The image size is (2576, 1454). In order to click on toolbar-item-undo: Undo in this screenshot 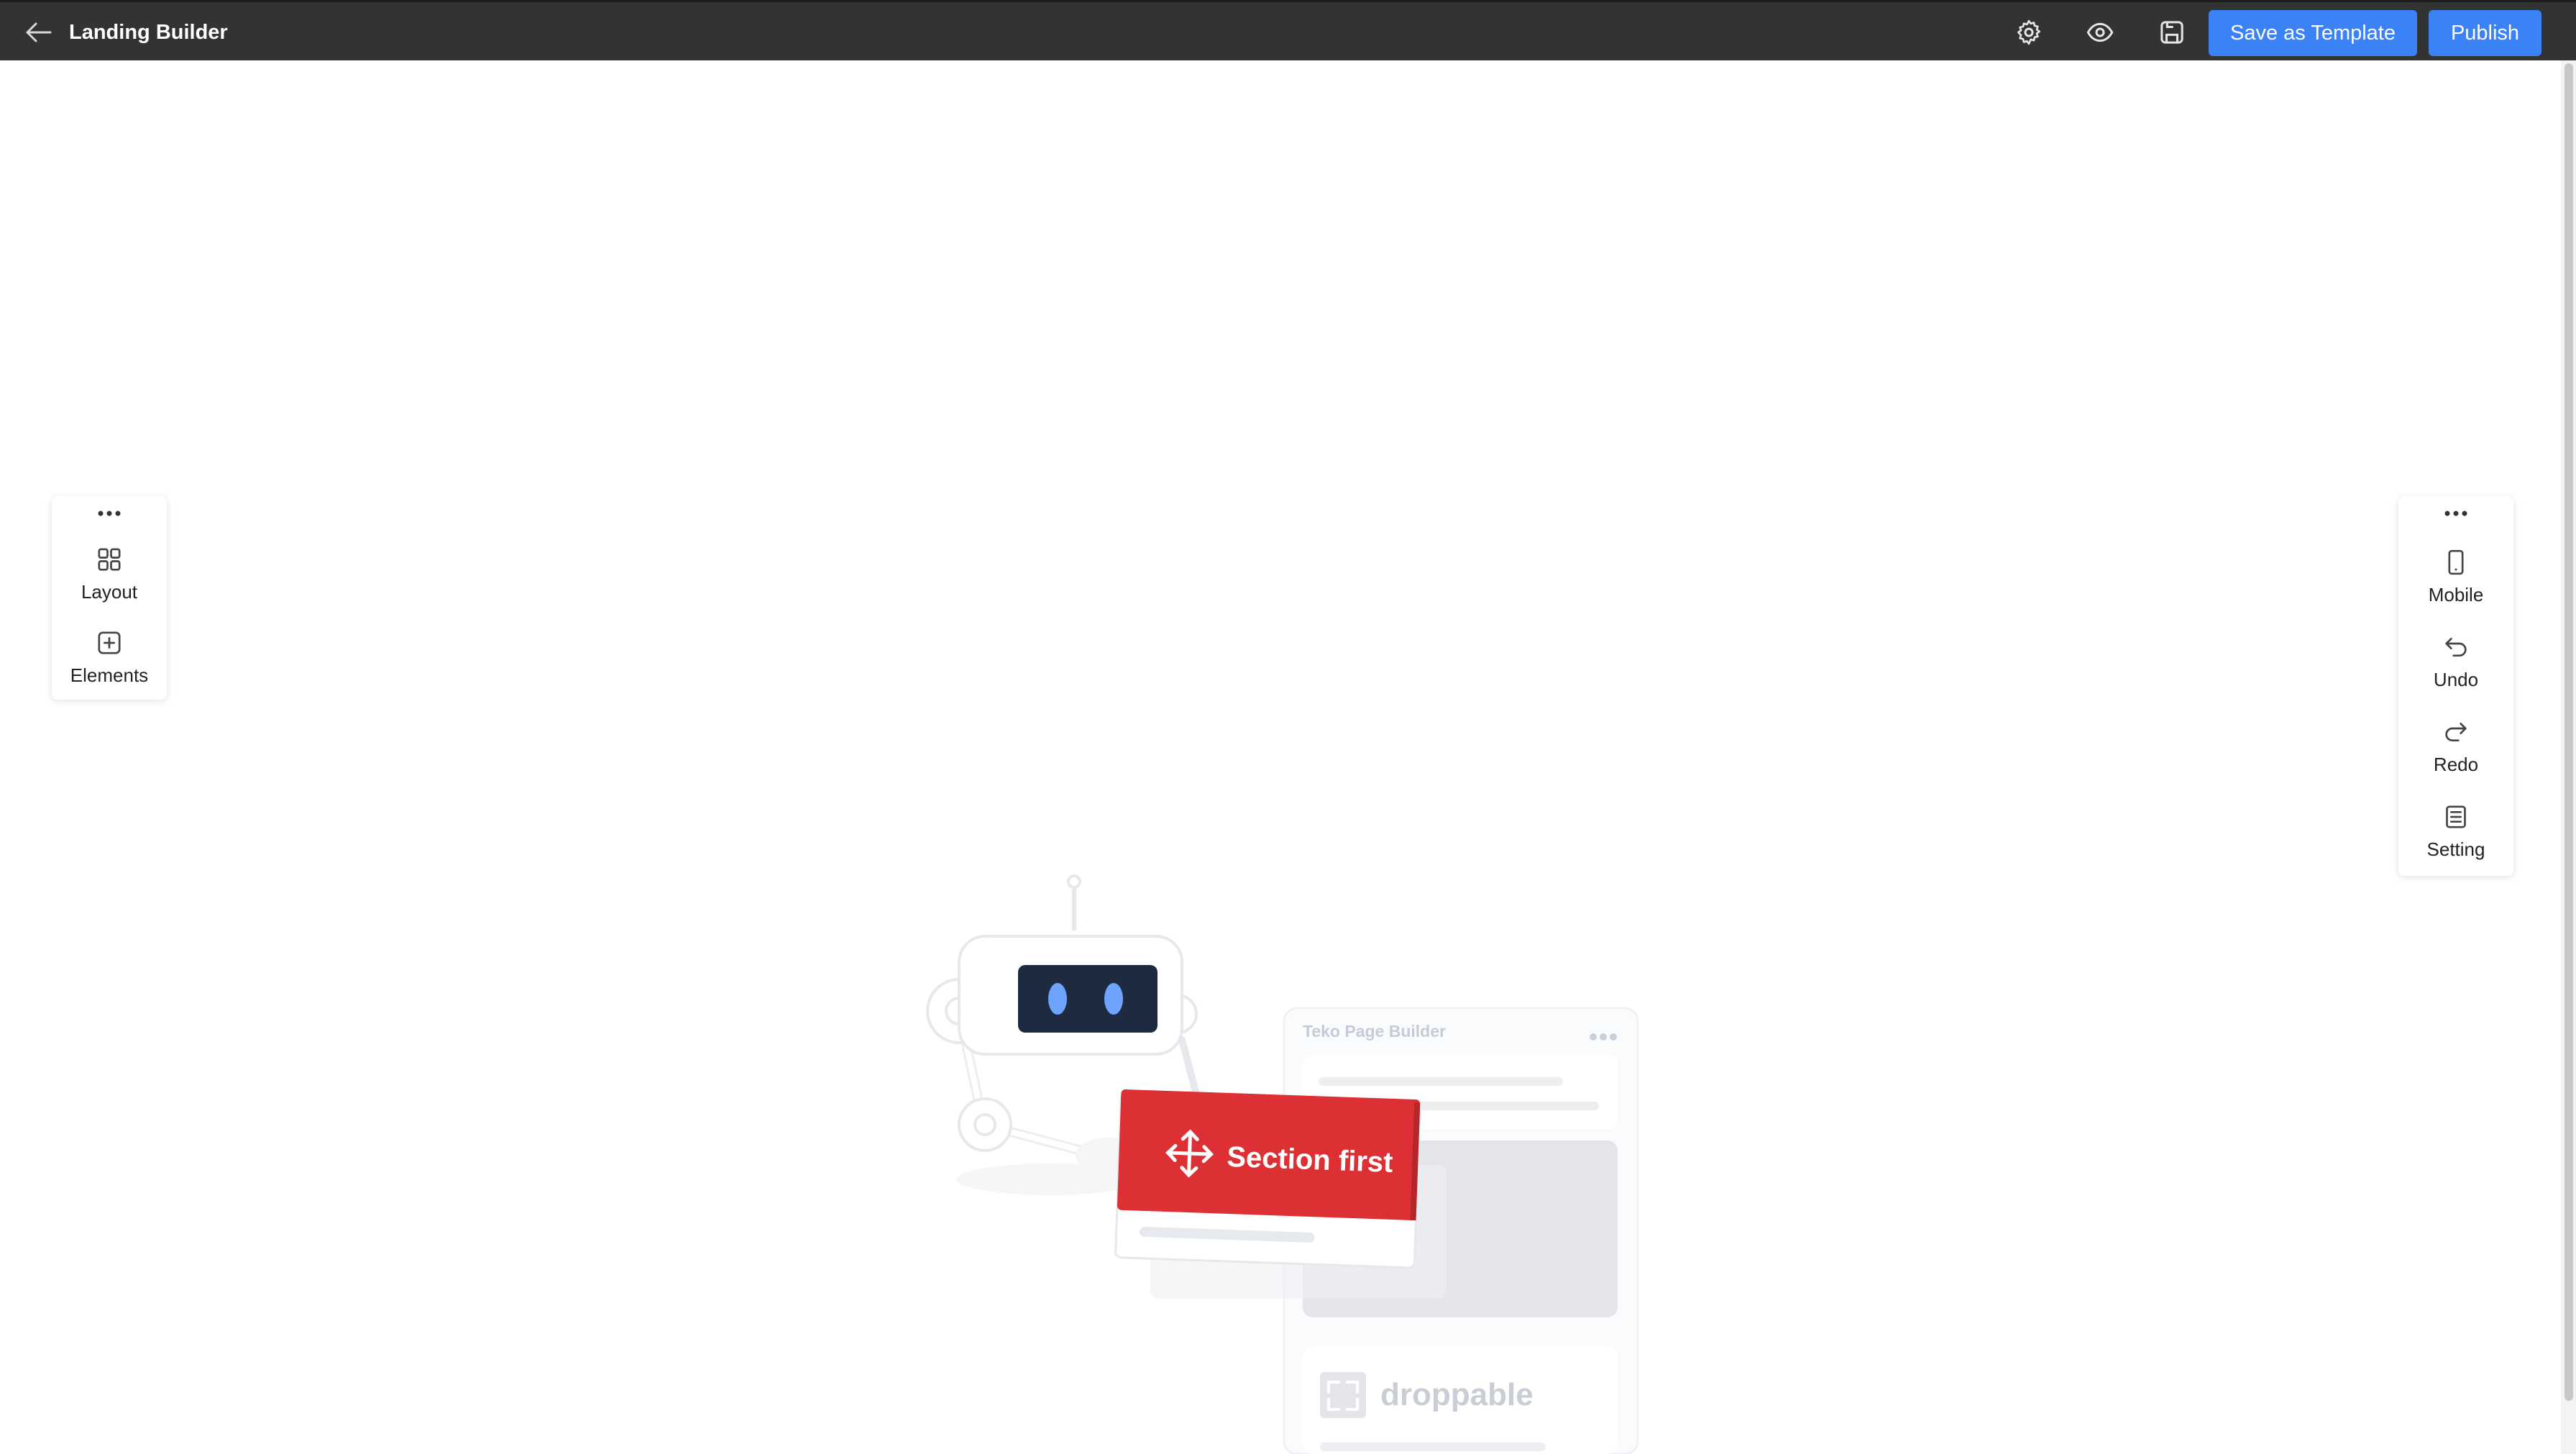, I will do `click(2455, 662)`.